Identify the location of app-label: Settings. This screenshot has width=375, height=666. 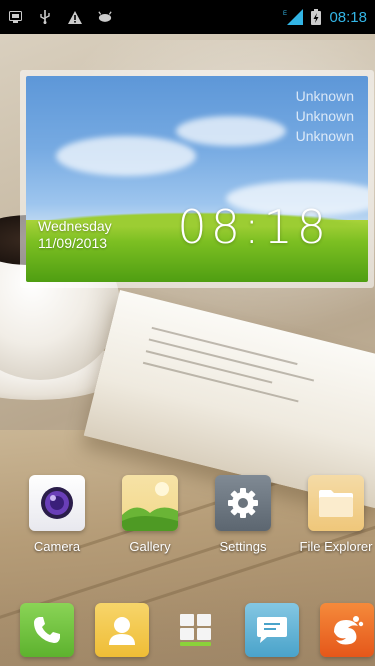
(243, 546).